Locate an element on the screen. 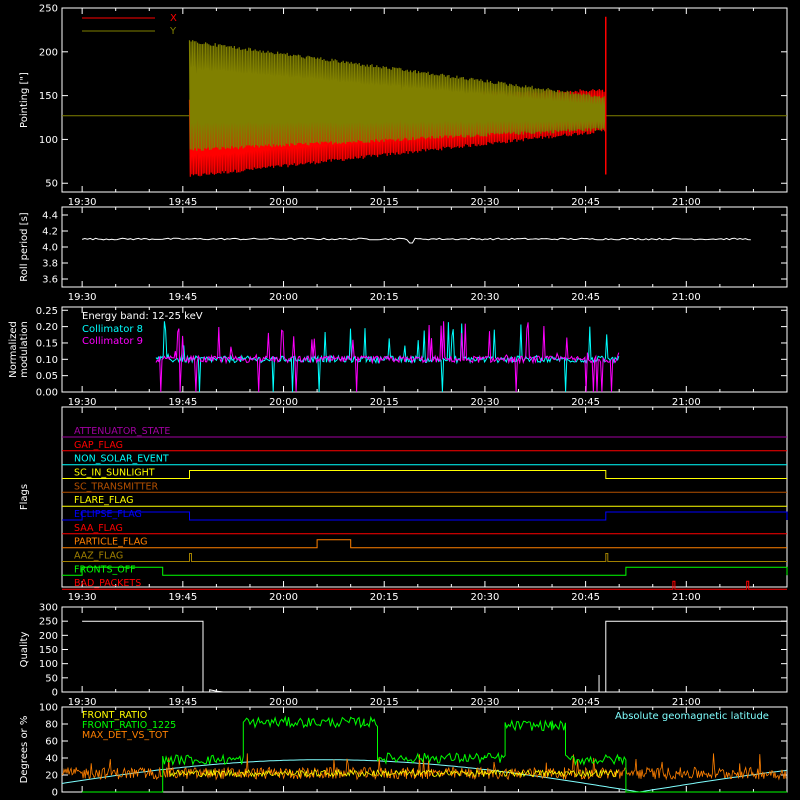 This screenshot has height=800, width=800. legend-label-x: X is located at coordinates (173, 18).